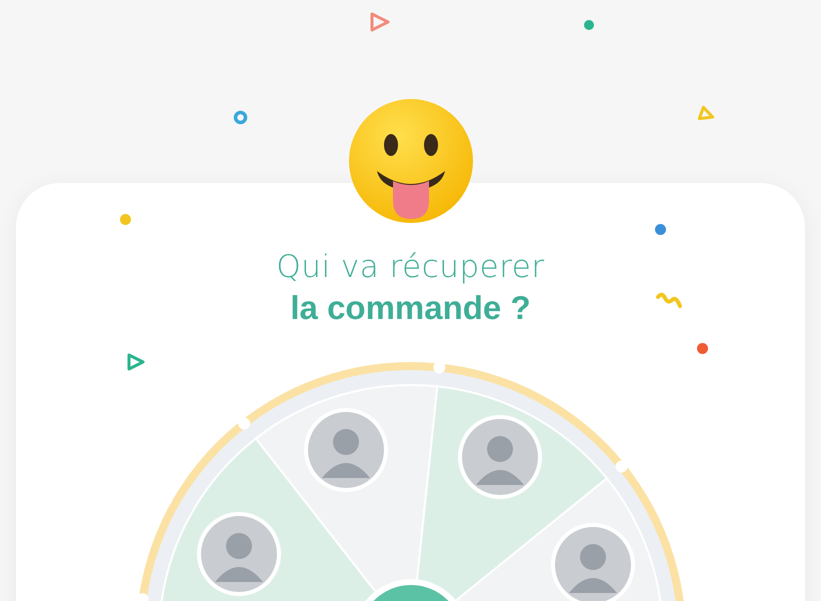 The height and width of the screenshot is (601, 821). What do you see at coordinates (410, 267) in the screenshot?
I see `heading-line: Qui va récuperer` at bounding box center [410, 267].